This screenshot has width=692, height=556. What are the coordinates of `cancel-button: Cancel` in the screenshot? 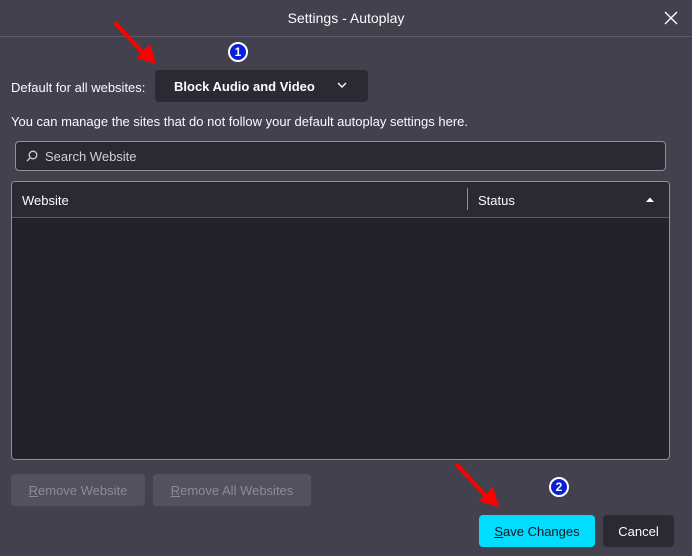 It's located at (638, 531).